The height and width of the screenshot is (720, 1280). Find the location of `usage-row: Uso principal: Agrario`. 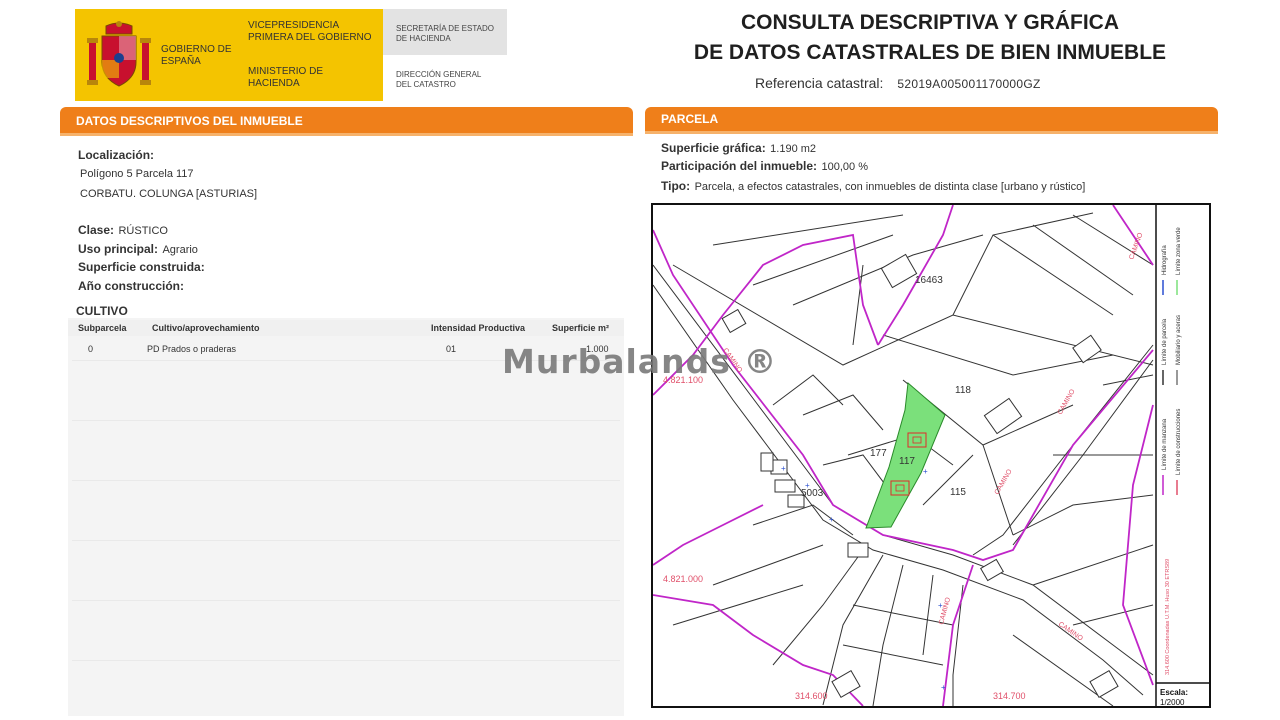

usage-row: Uso principal: Agrario is located at coordinates (138, 249).